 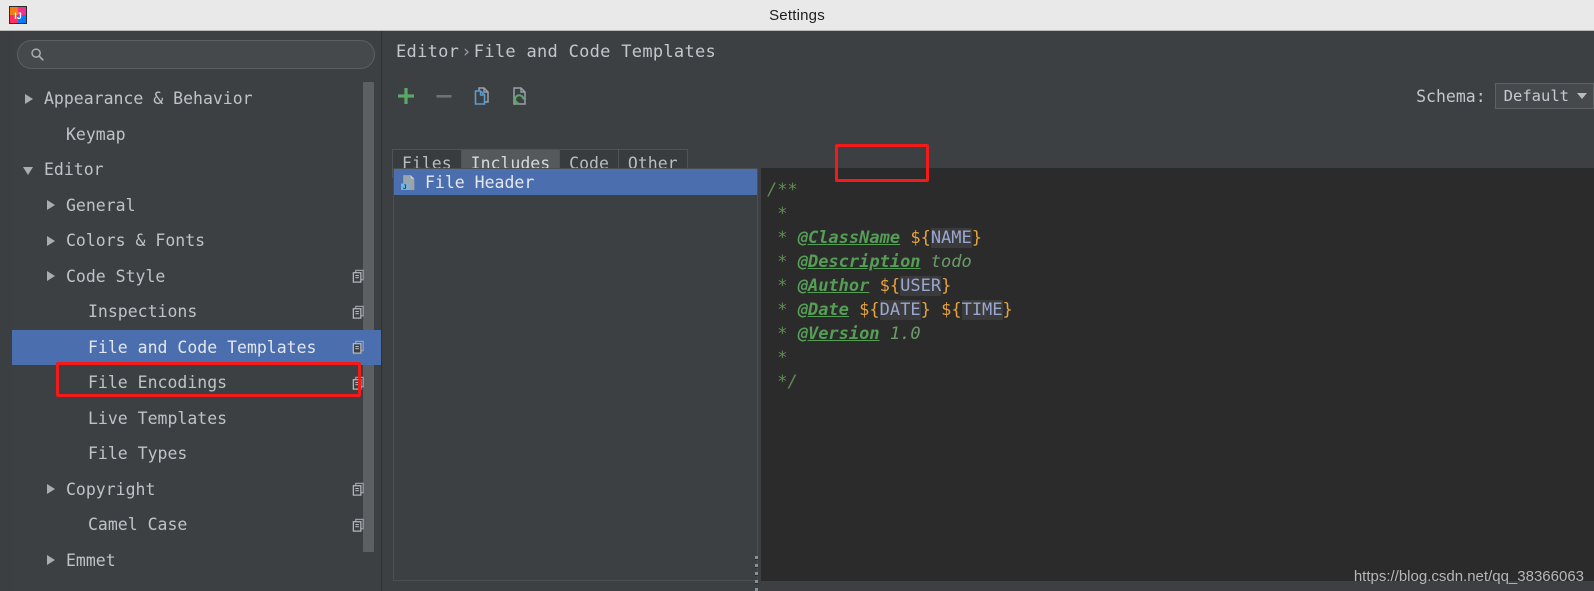 I want to click on schema-label: Schema:, so click(x=1451, y=96).